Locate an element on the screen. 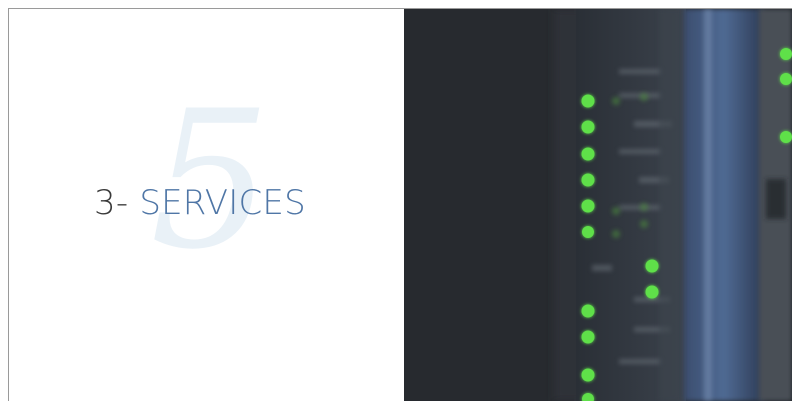 Image resolution: width=792 pixels, height=401 pixels. right-rack-panel is located at coordinates (776, 199).